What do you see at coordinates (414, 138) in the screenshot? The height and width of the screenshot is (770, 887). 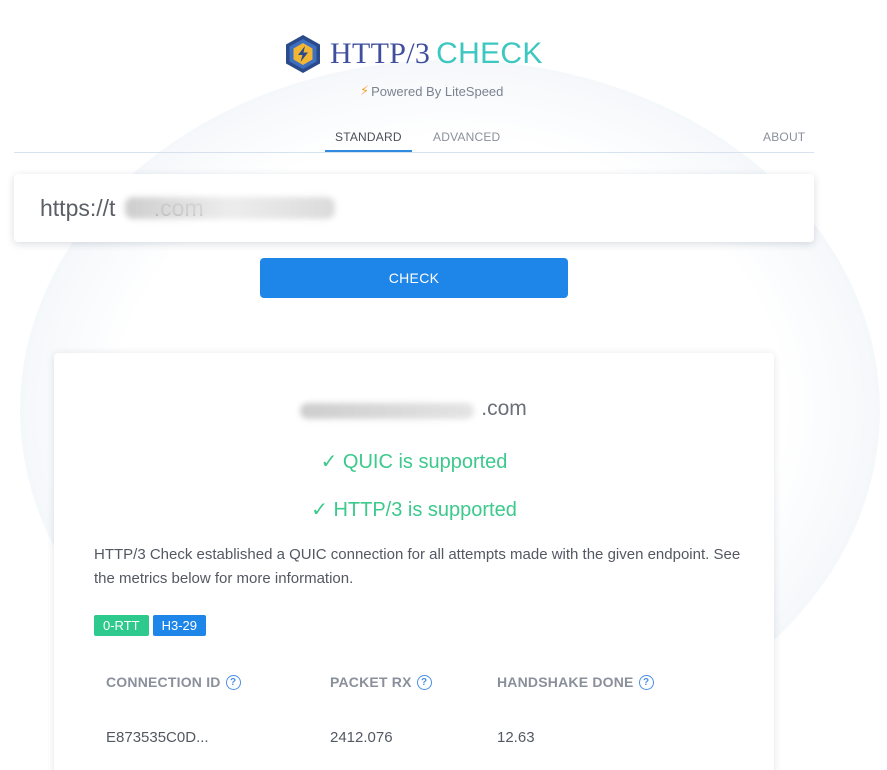 I see `nav-tabs: STANDARD ADVANCED ABOUT` at bounding box center [414, 138].